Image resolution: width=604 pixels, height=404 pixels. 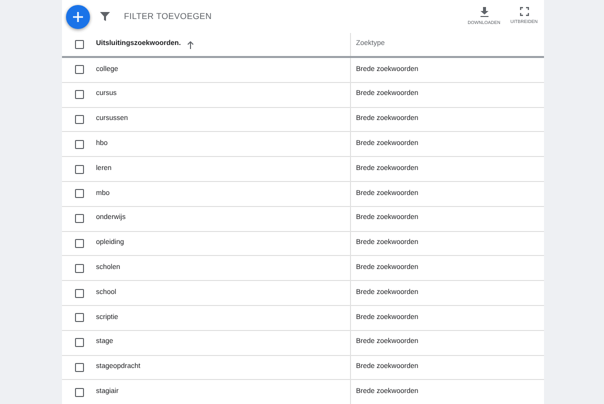 I want to click on filter-button: FILTER TOEVOEGEN, so click(x=168, y=16).